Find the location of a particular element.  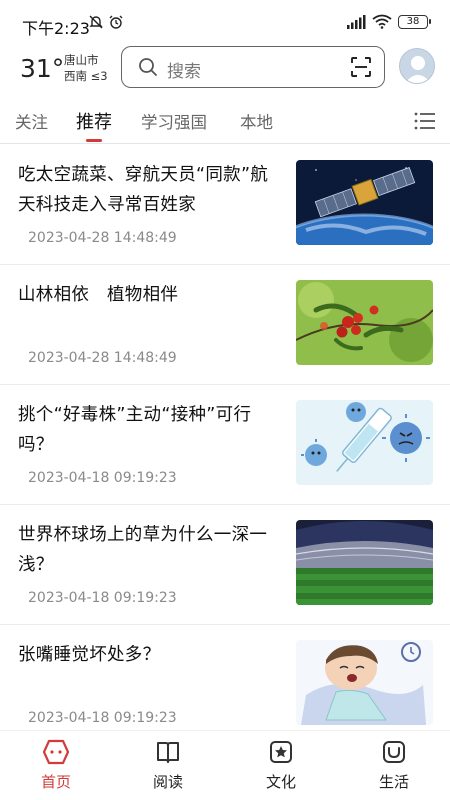

news-title: 挑个“好毒株”主动“接种”可行吗？ is located at coordinates (135, 430).